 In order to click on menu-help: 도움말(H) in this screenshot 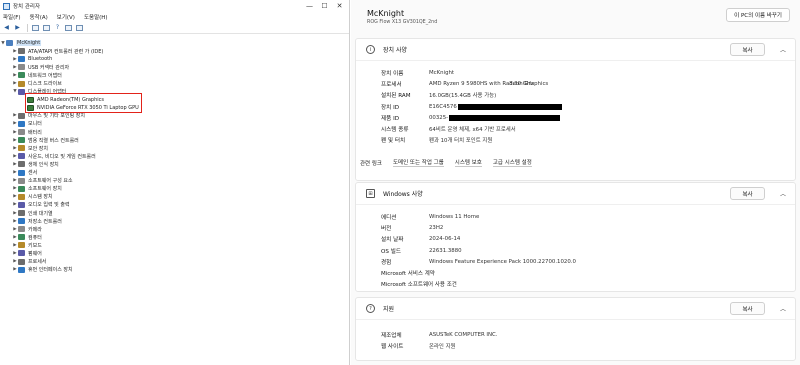, I will do `click(96, 17)`.